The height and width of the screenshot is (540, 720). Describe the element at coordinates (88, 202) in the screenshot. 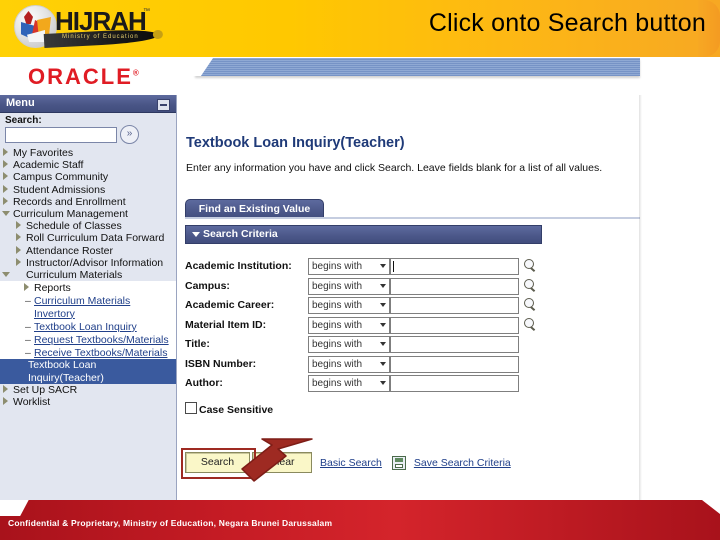

I see `sidebar-item-records-and-enrollment: Records and Enrollment` at that location.